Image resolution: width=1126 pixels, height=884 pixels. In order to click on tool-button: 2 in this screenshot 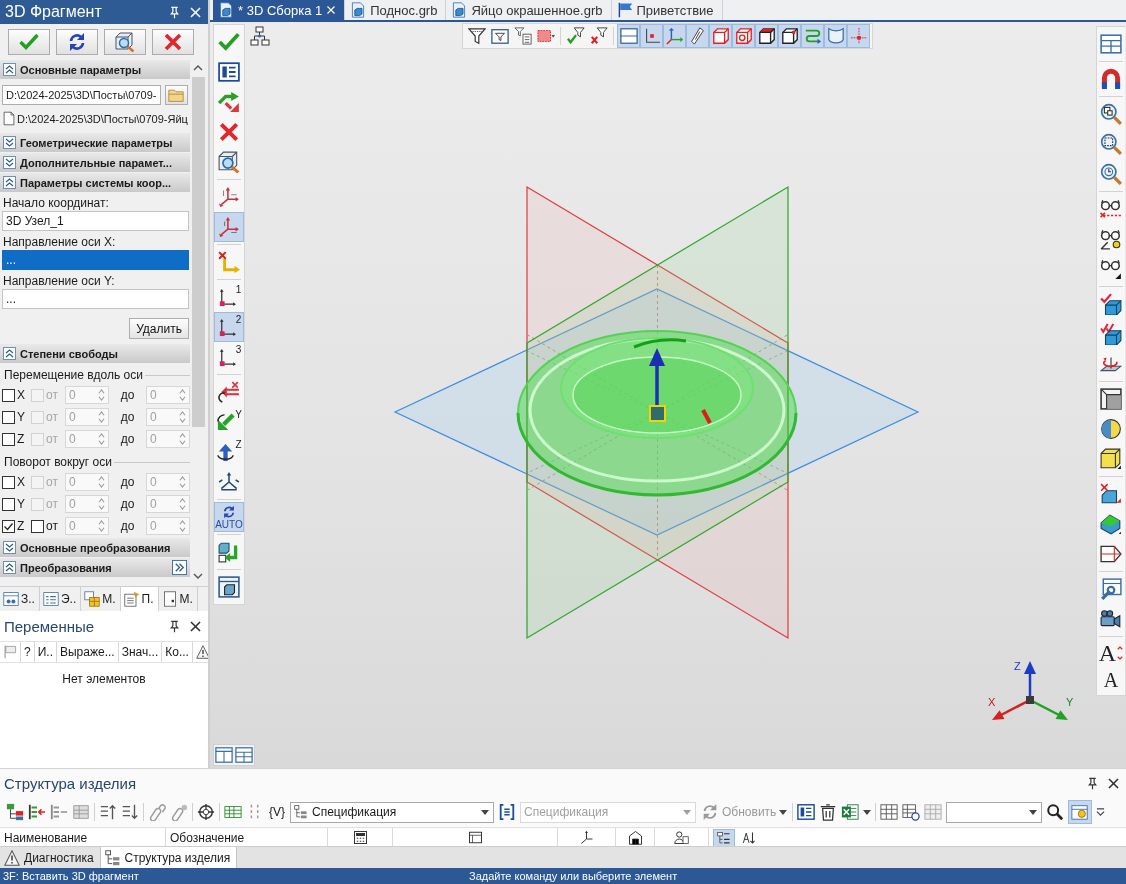, I will do `click(229, 327)`.